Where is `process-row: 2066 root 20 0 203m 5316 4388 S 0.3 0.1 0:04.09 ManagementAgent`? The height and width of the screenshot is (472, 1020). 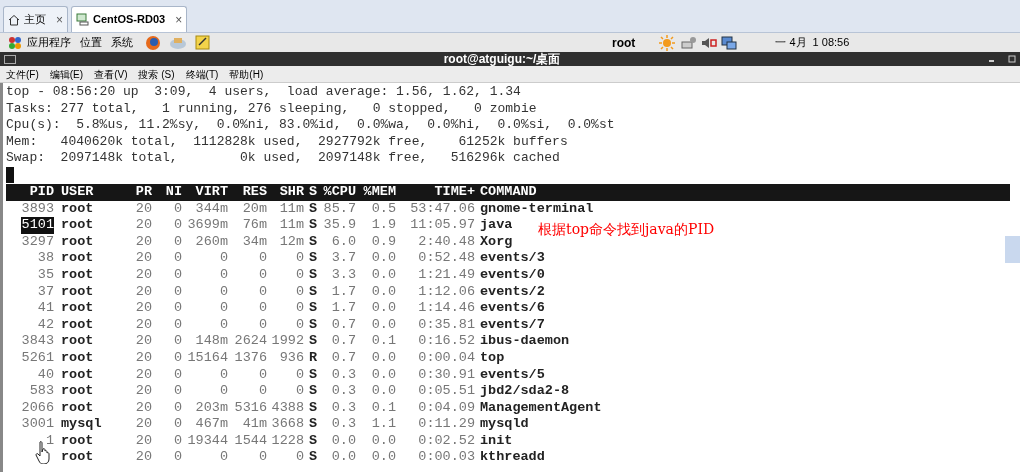 process-row: 2066 root 20 0 203m 5316 4388 S 0.3 0.1 0:04.09 ManagementAgent is located at coordinates (304, 408).